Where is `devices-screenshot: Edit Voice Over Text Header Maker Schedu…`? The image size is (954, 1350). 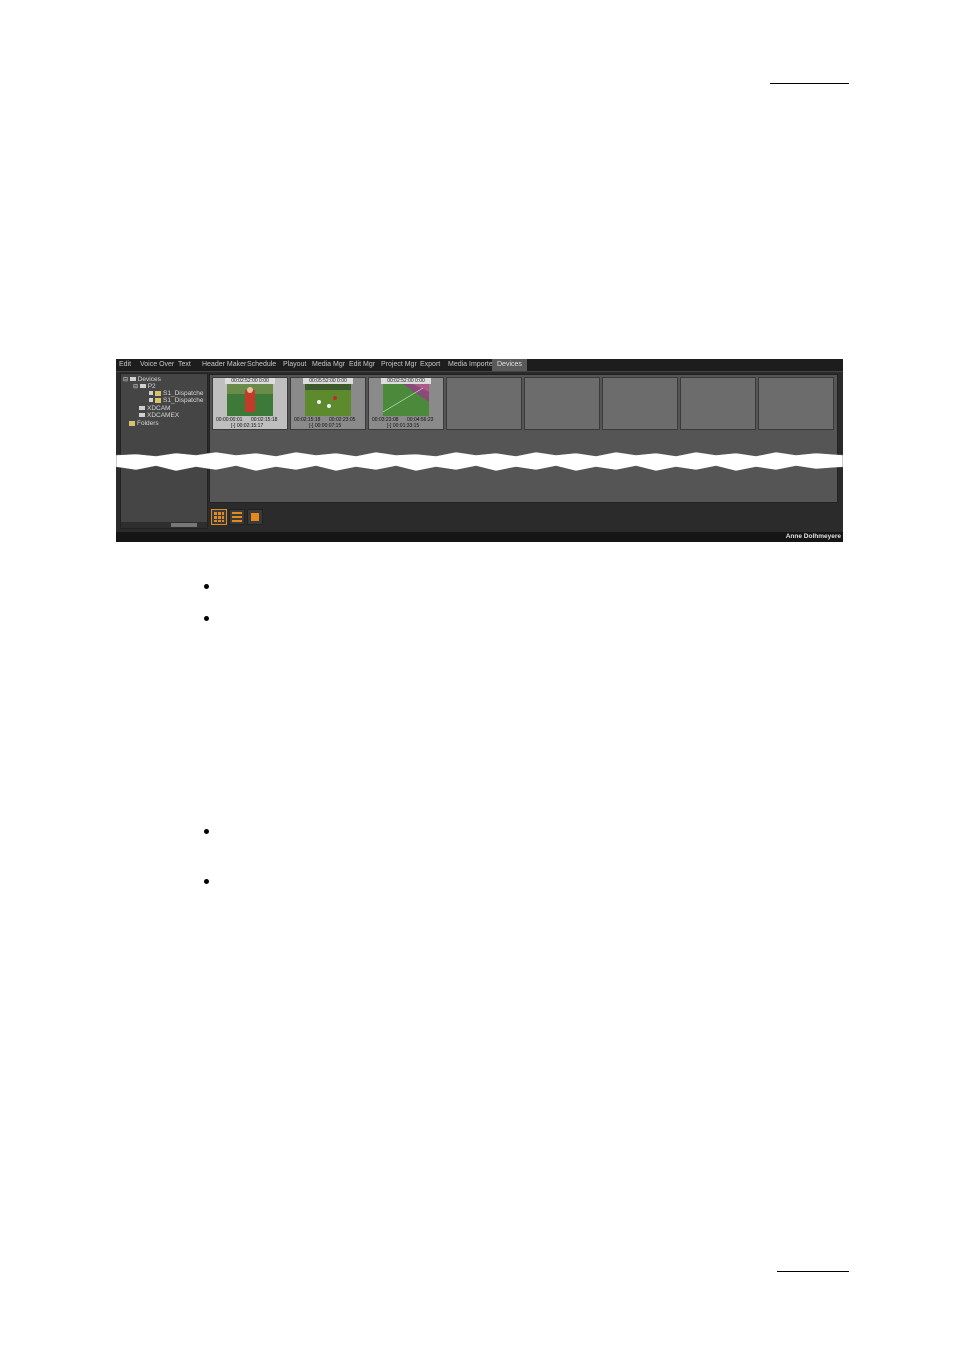 devices-screenshot: Edit Voice Over Text Header Maker Schedu… is located at coordinates (479, 450).